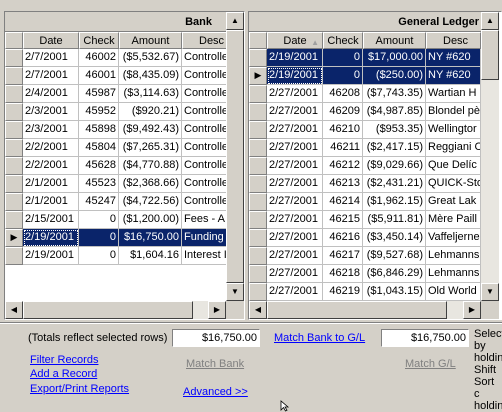  I want to click on cell-date: 2/2/2001, so click(51, 148).